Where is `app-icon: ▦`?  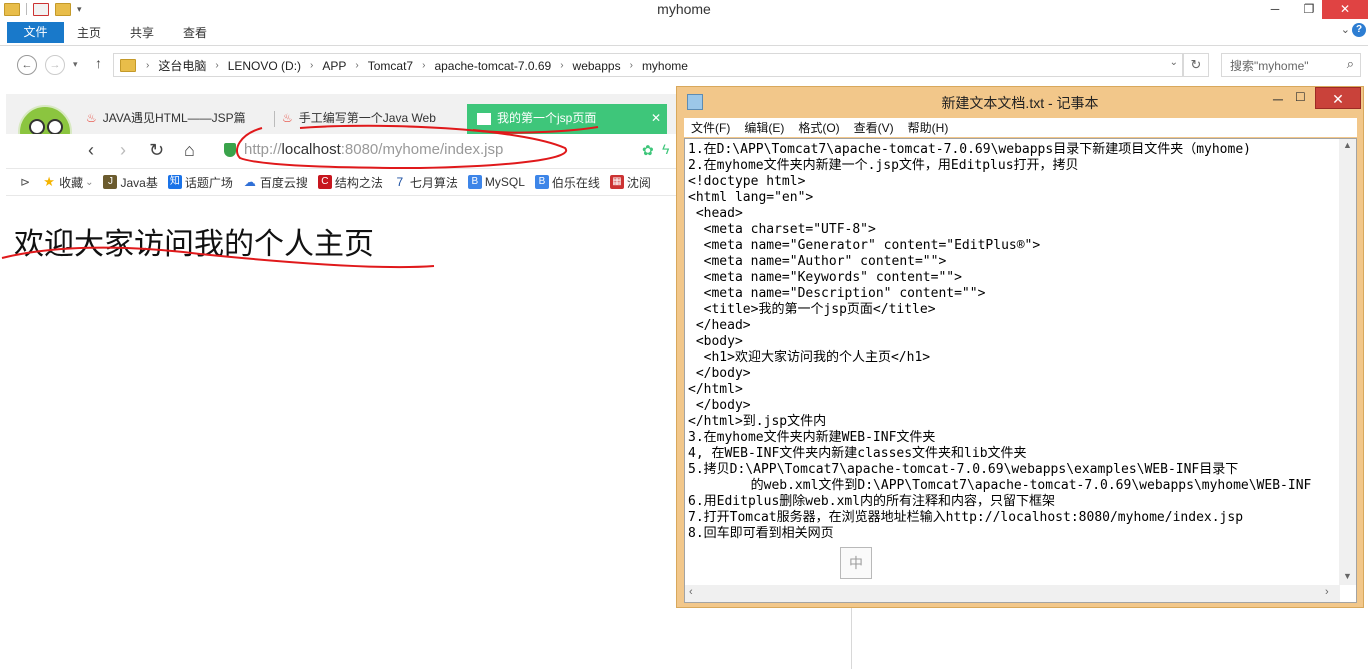 app-icon: ▦ is located at coordinates (616, 182).